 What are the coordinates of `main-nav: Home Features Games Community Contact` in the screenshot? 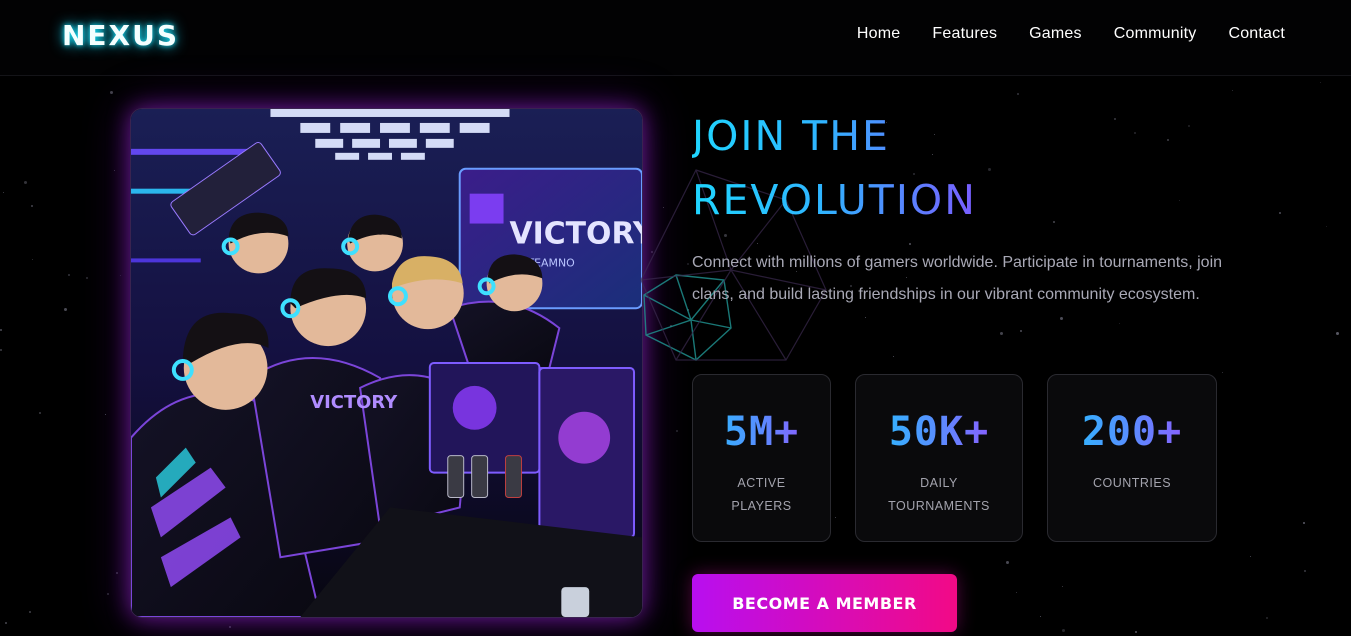 It's located at (1071, 34).